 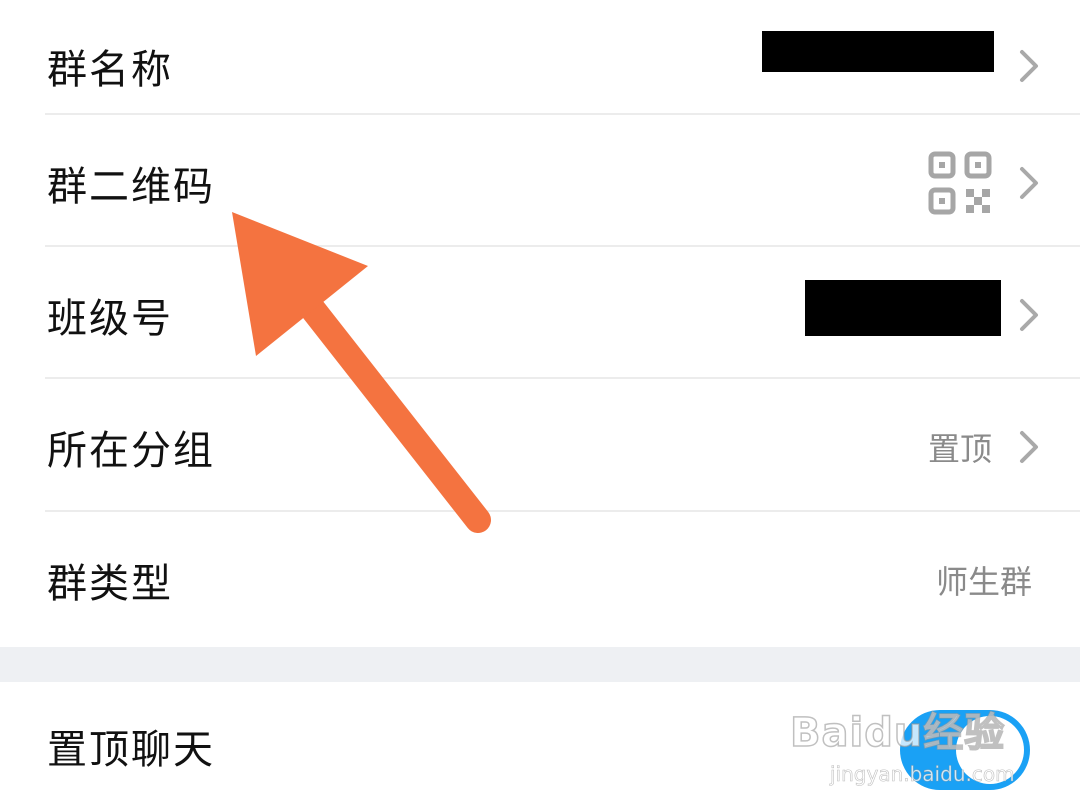 What do you see at coordinates (131, 750) in the screenshot?
I see `pin-chat-label: 置顶聊天` at bounding box center [131, 750].